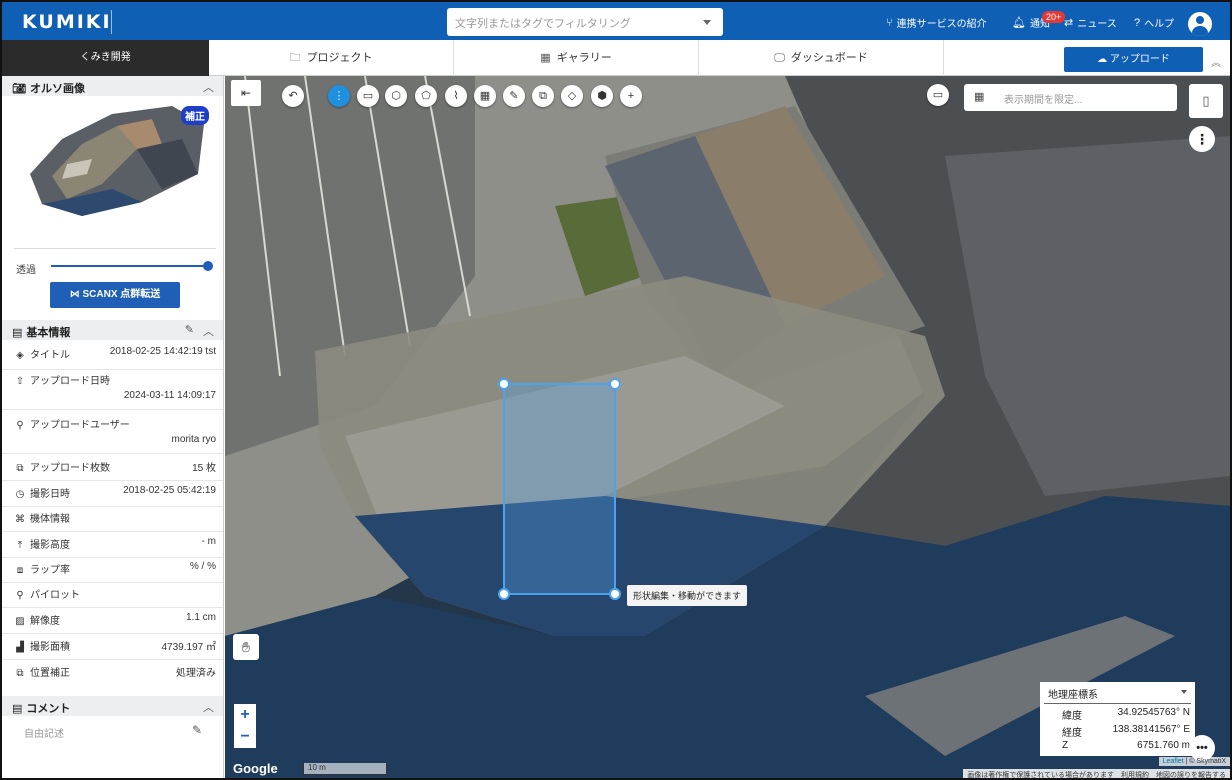 The width and height of the screenshot is (1232, 780). What do you see at coordinates (195, 115) in the screenshot?
I see `correction-badge: 補正` at bounding box center [195, 115].